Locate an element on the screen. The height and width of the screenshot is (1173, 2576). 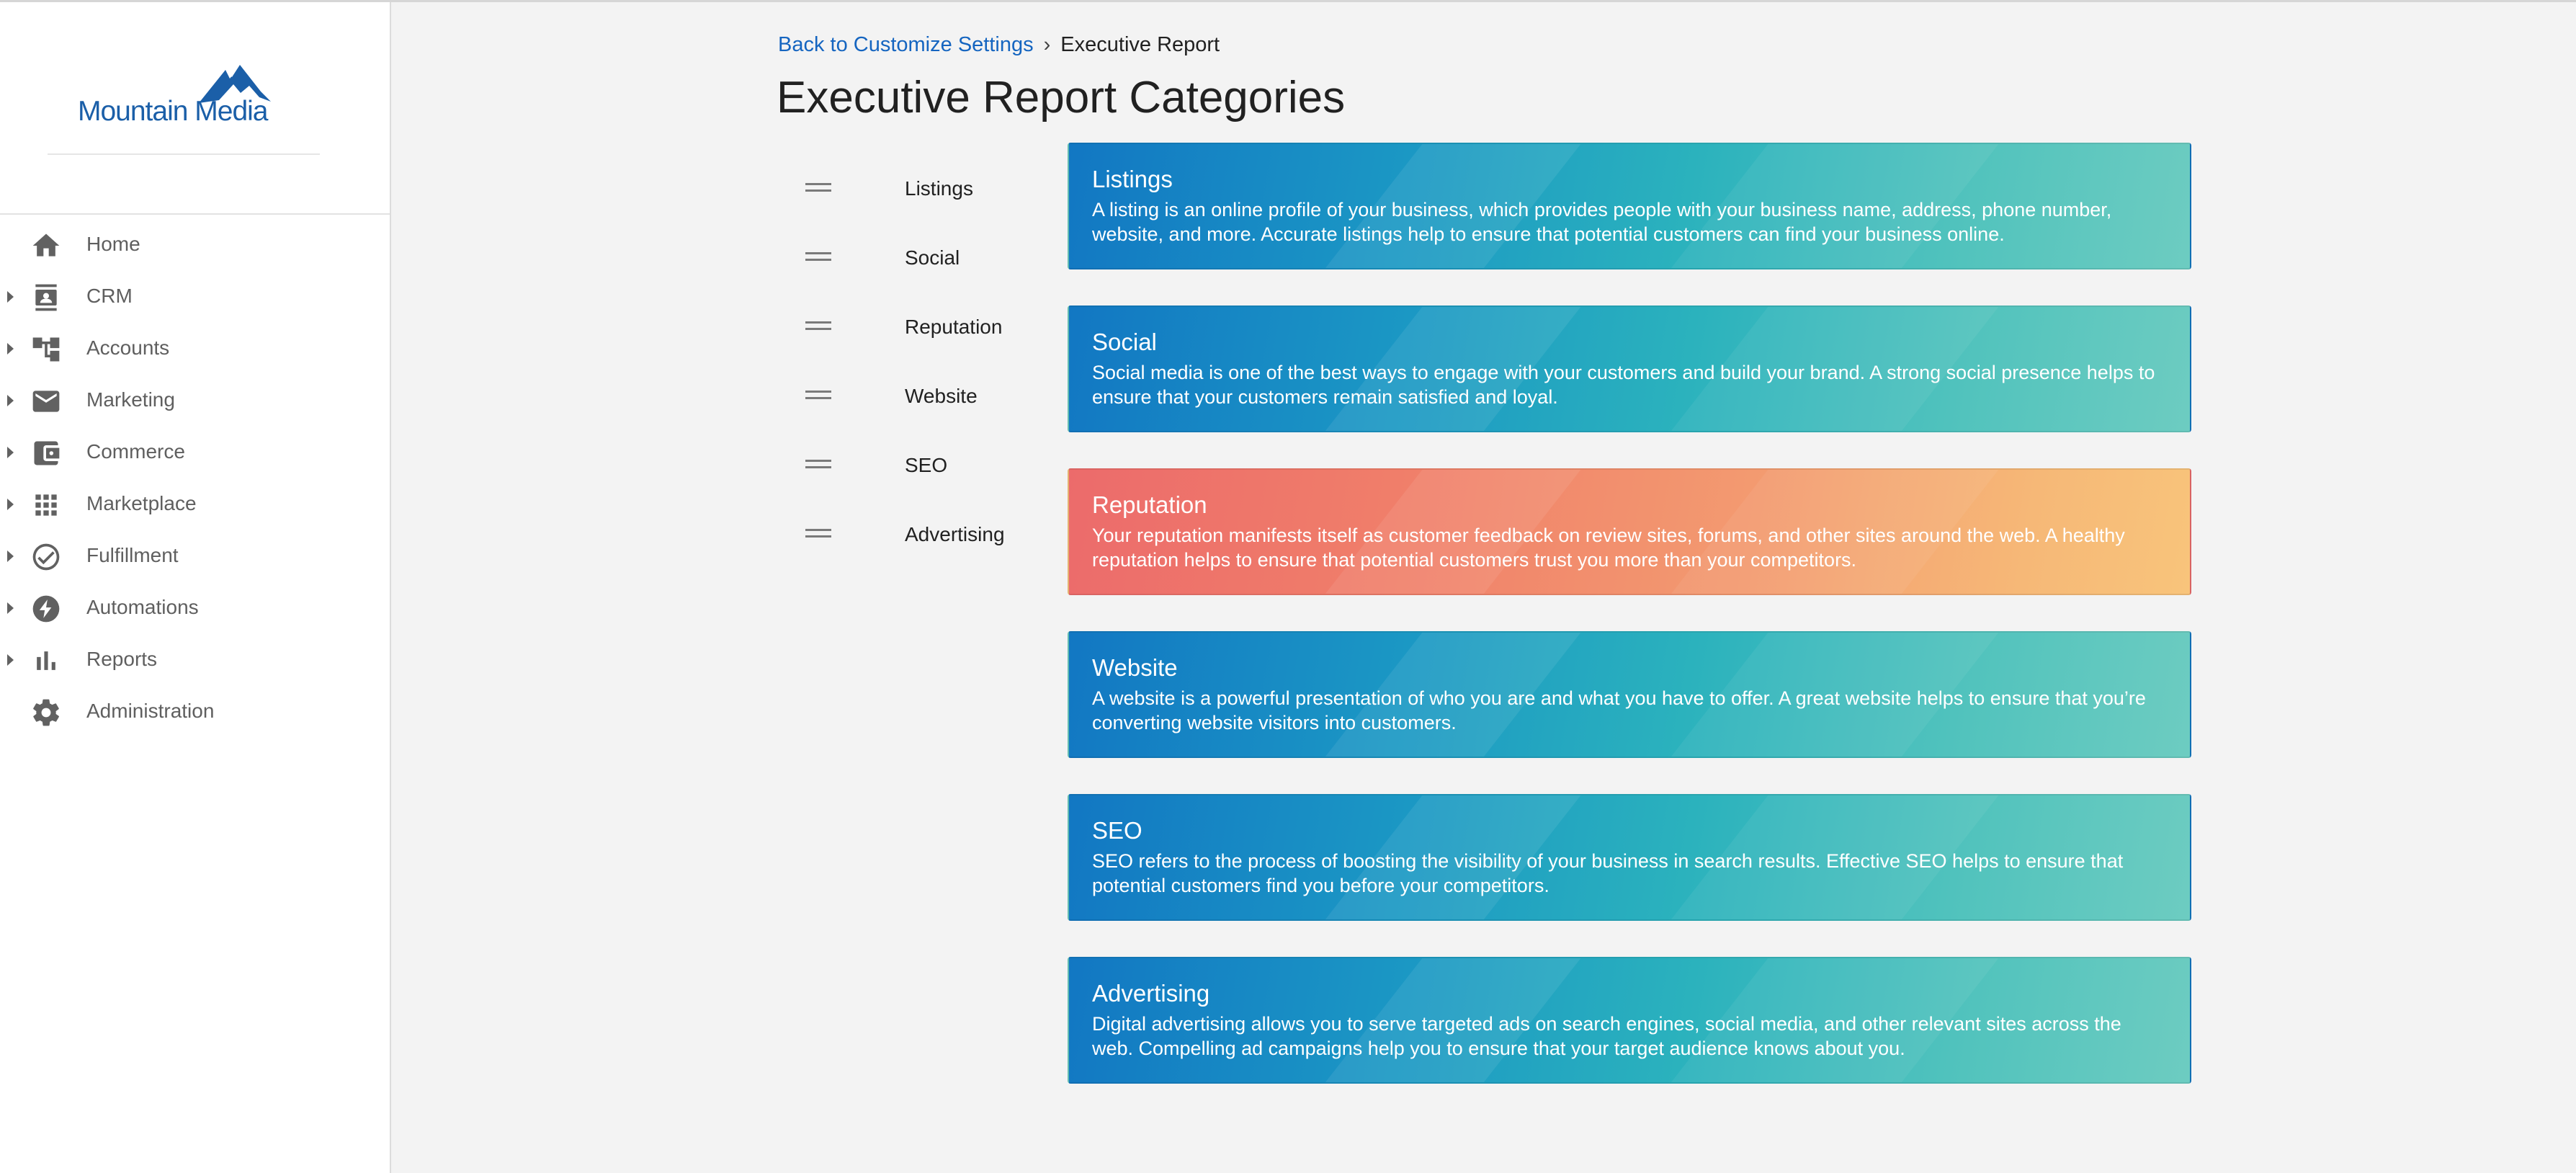
wallet-icon is located at coordinates (46, 453).